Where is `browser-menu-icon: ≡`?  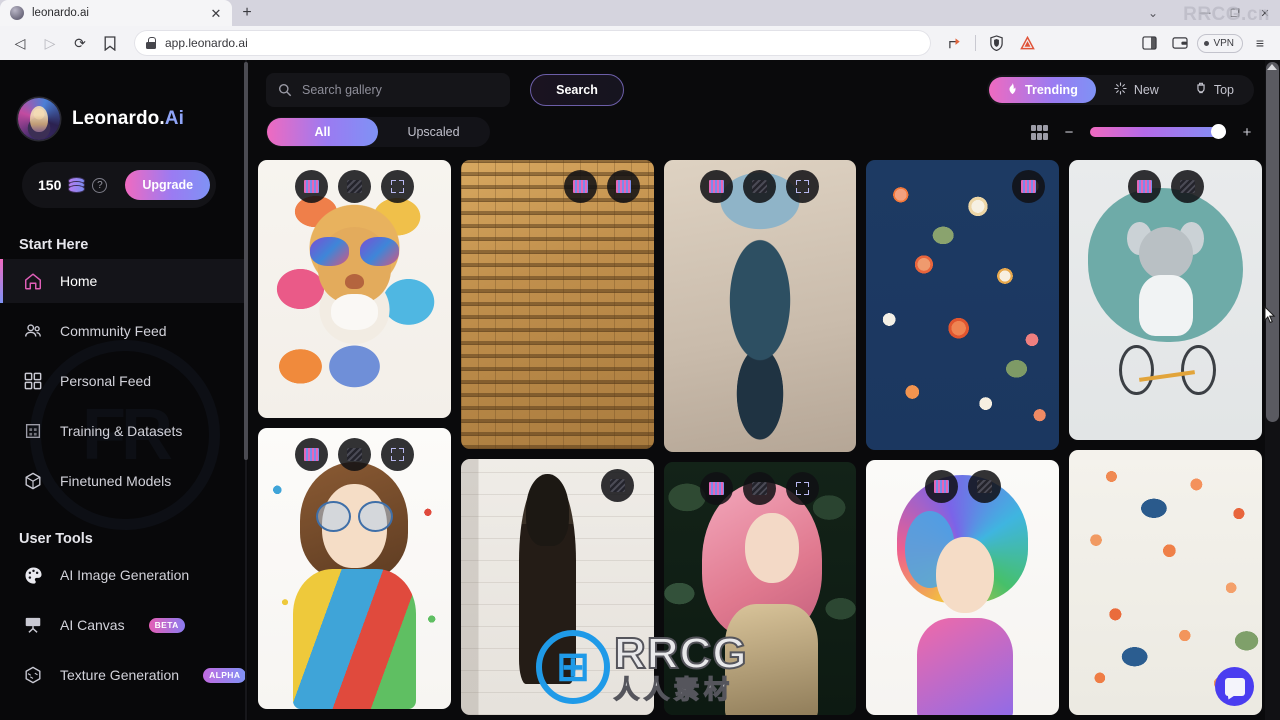 browser-menu-icon: ≡ is located at coordinates (1260, 43).